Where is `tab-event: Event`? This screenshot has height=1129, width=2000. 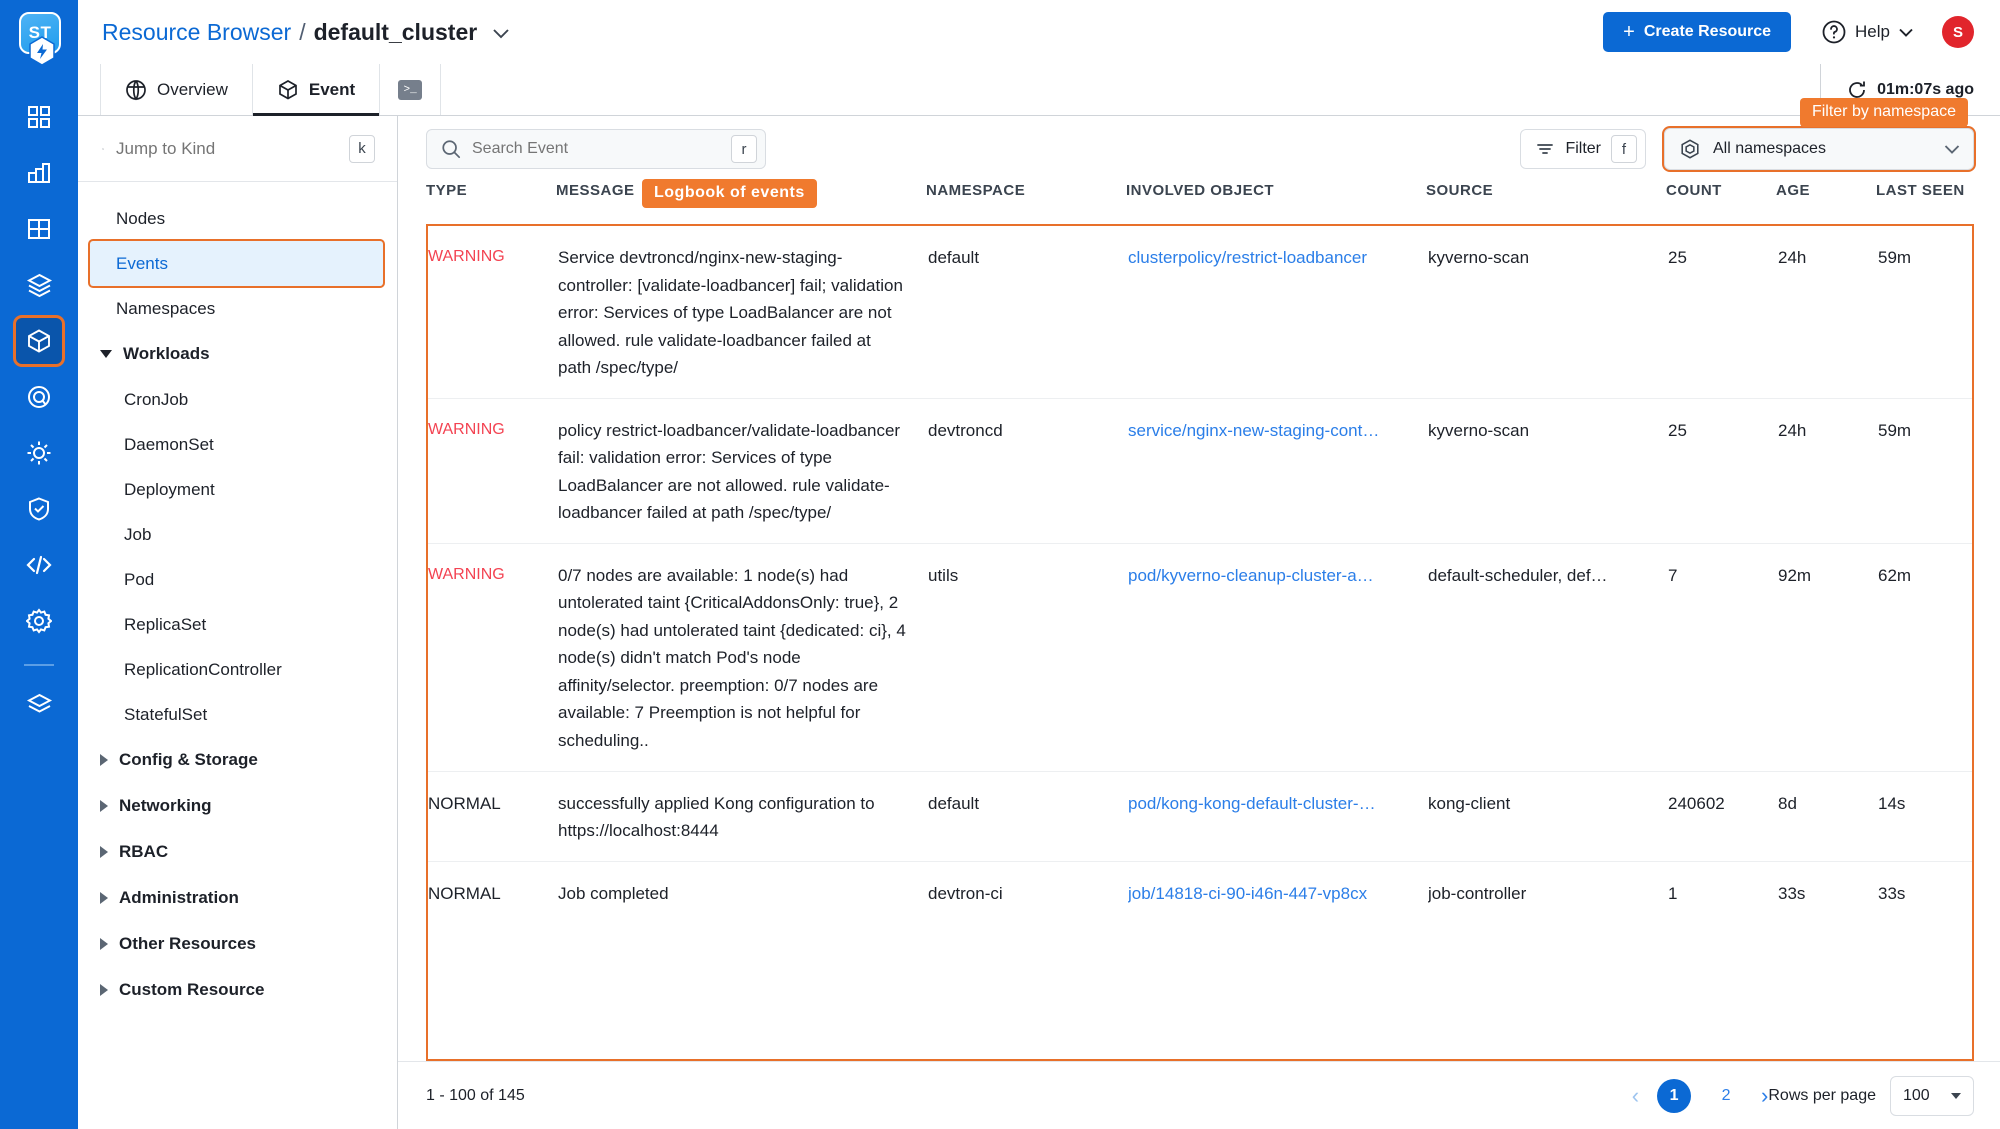
tab-event: Event is located at coordinates (316, 90).